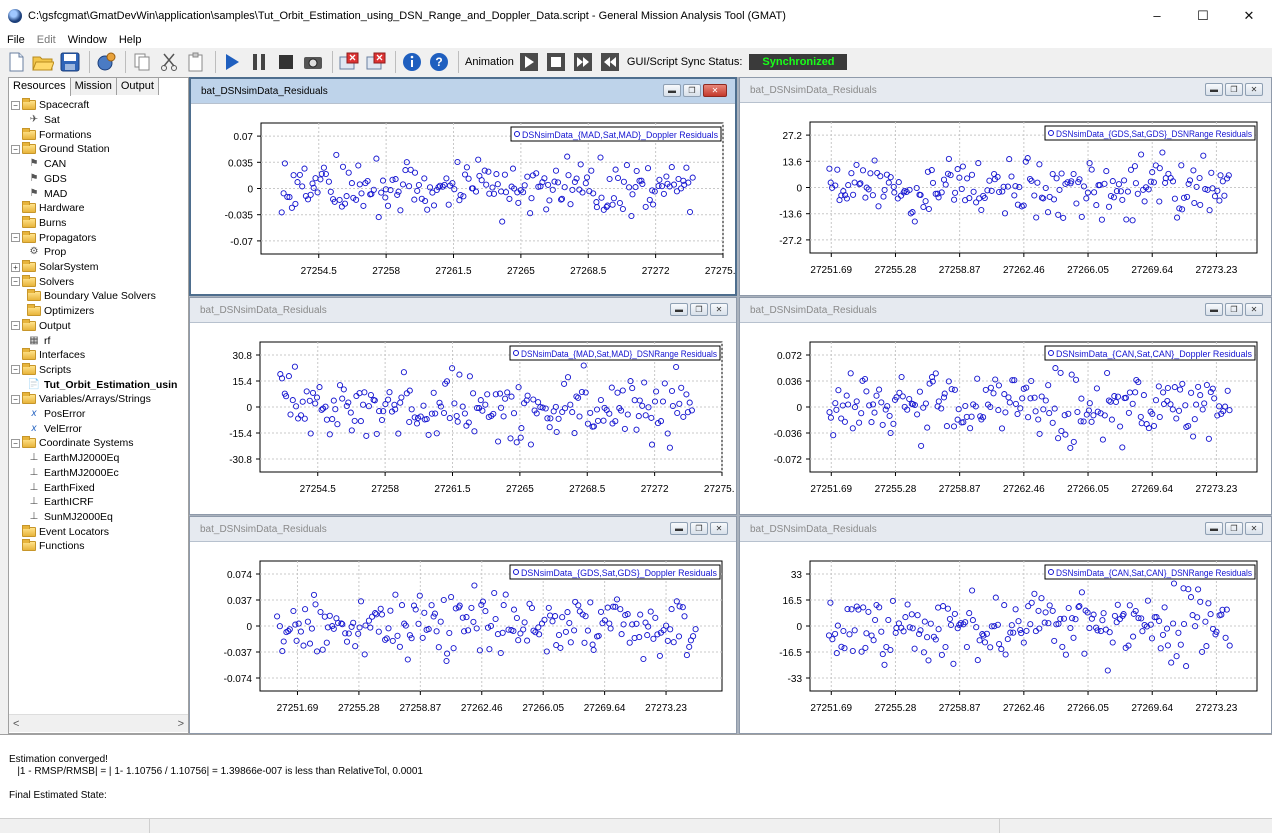 The width and height of the screenshot is (1272, 833). I want to click on close-child-icon, so click(376, 62).